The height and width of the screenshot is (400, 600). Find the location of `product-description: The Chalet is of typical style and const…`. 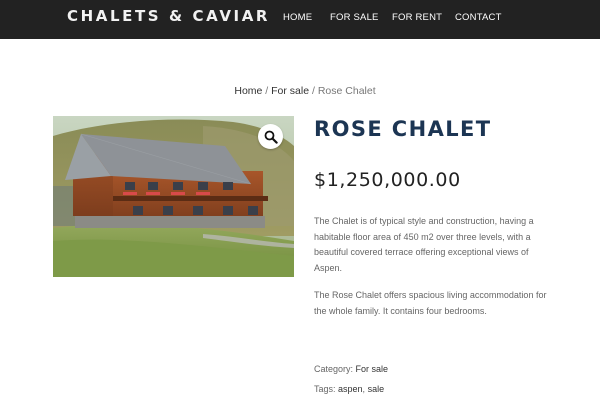

product-description: The Chalet is of typical style and const… is located at coordinates (424, 244).